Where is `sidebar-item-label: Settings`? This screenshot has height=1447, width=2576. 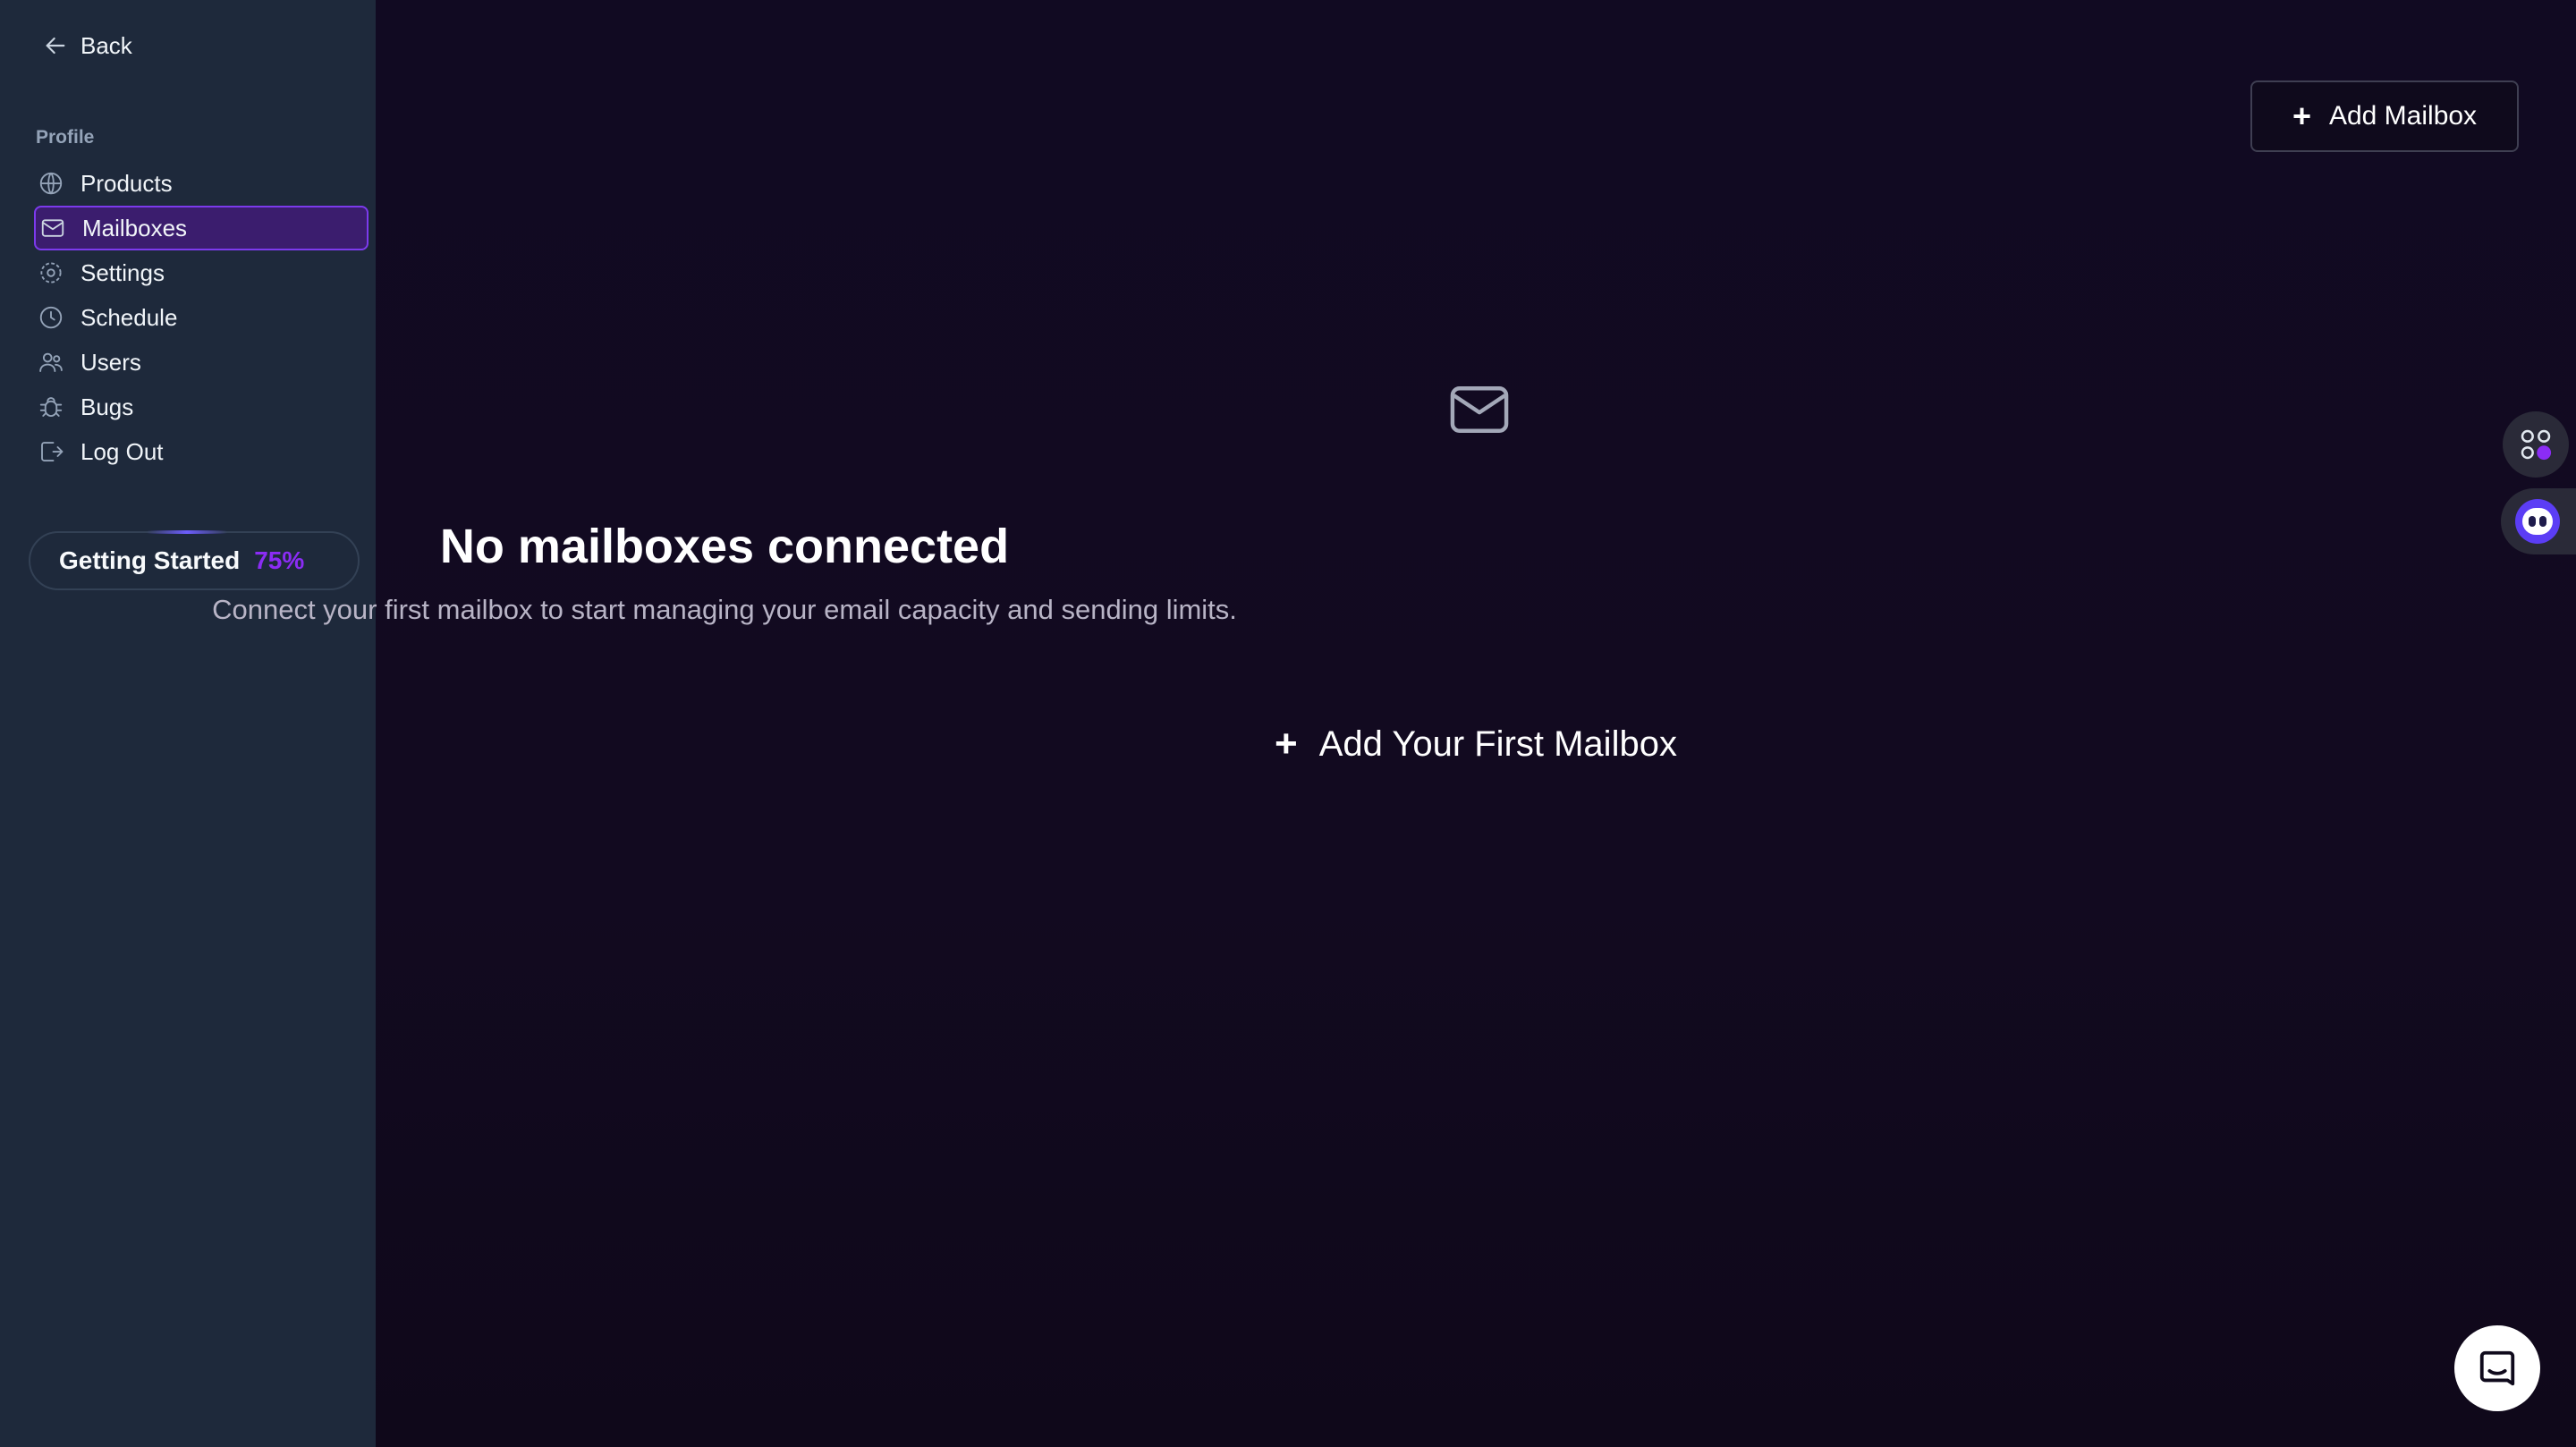
sidebar-item-label: Settings is located at coordinates (122, 272).